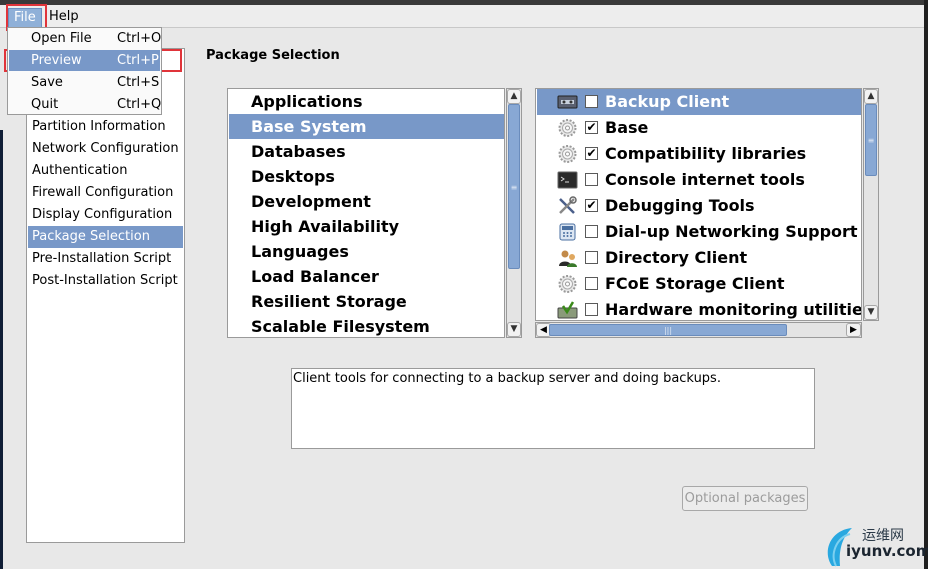  Describe the element at coordinates (871, 204) in the screenshot. I see `package-scrollbar: ▲ ≡ ▼` at that location.